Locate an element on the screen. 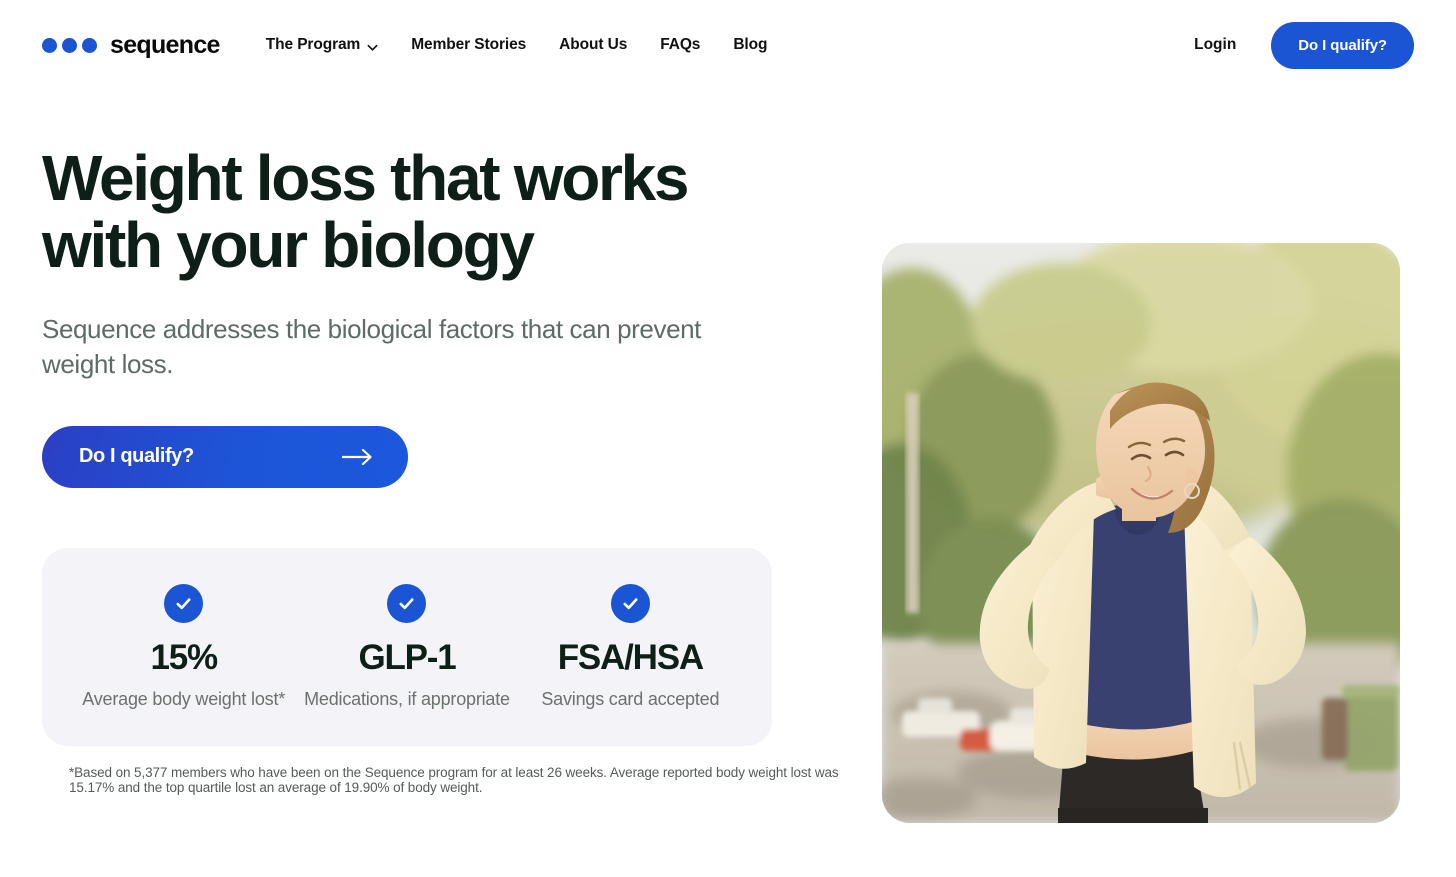  stat-item-savings-card: FSA/HSA Savings card accepted is located at coordinates (630, 648).